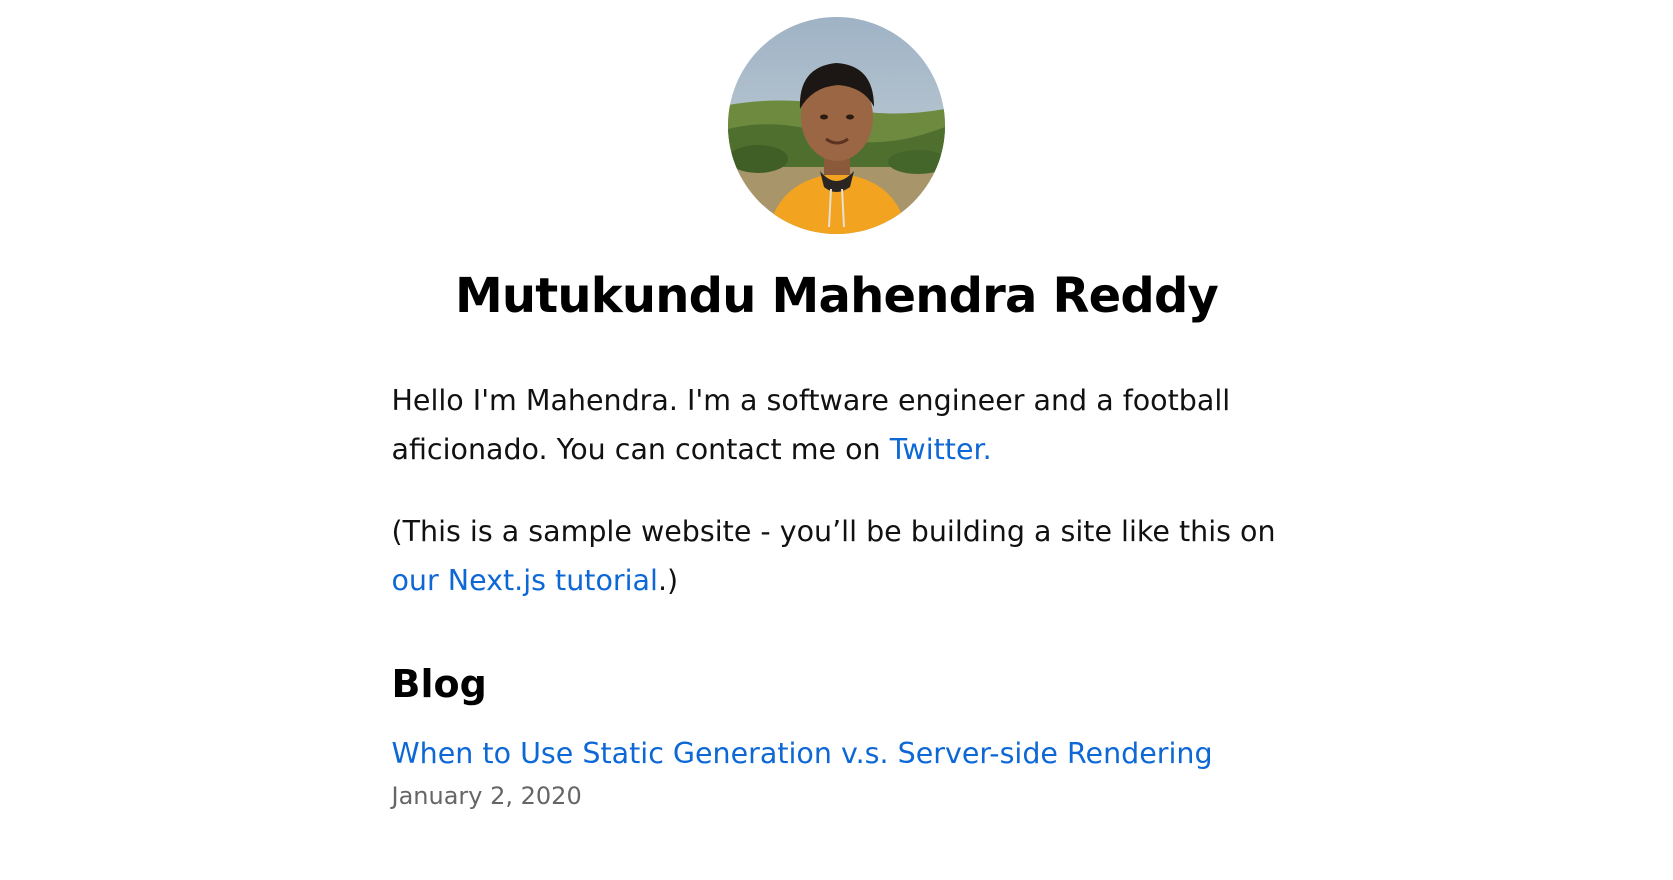 This screenshot has height=880, width=1673. I want to click on twitter-link: Twitter., so click(941, 449).